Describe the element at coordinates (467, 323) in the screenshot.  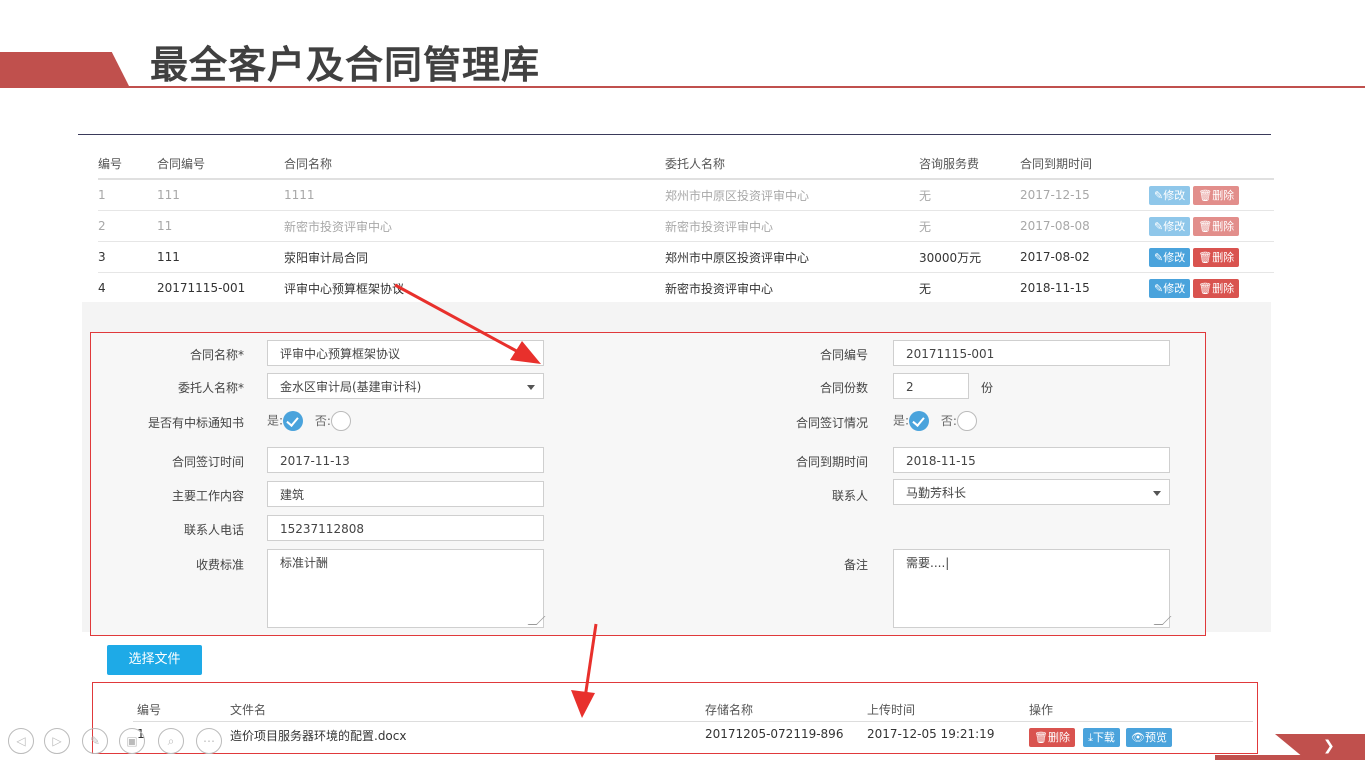
I see `annotation-arrow-to-form` at that location.